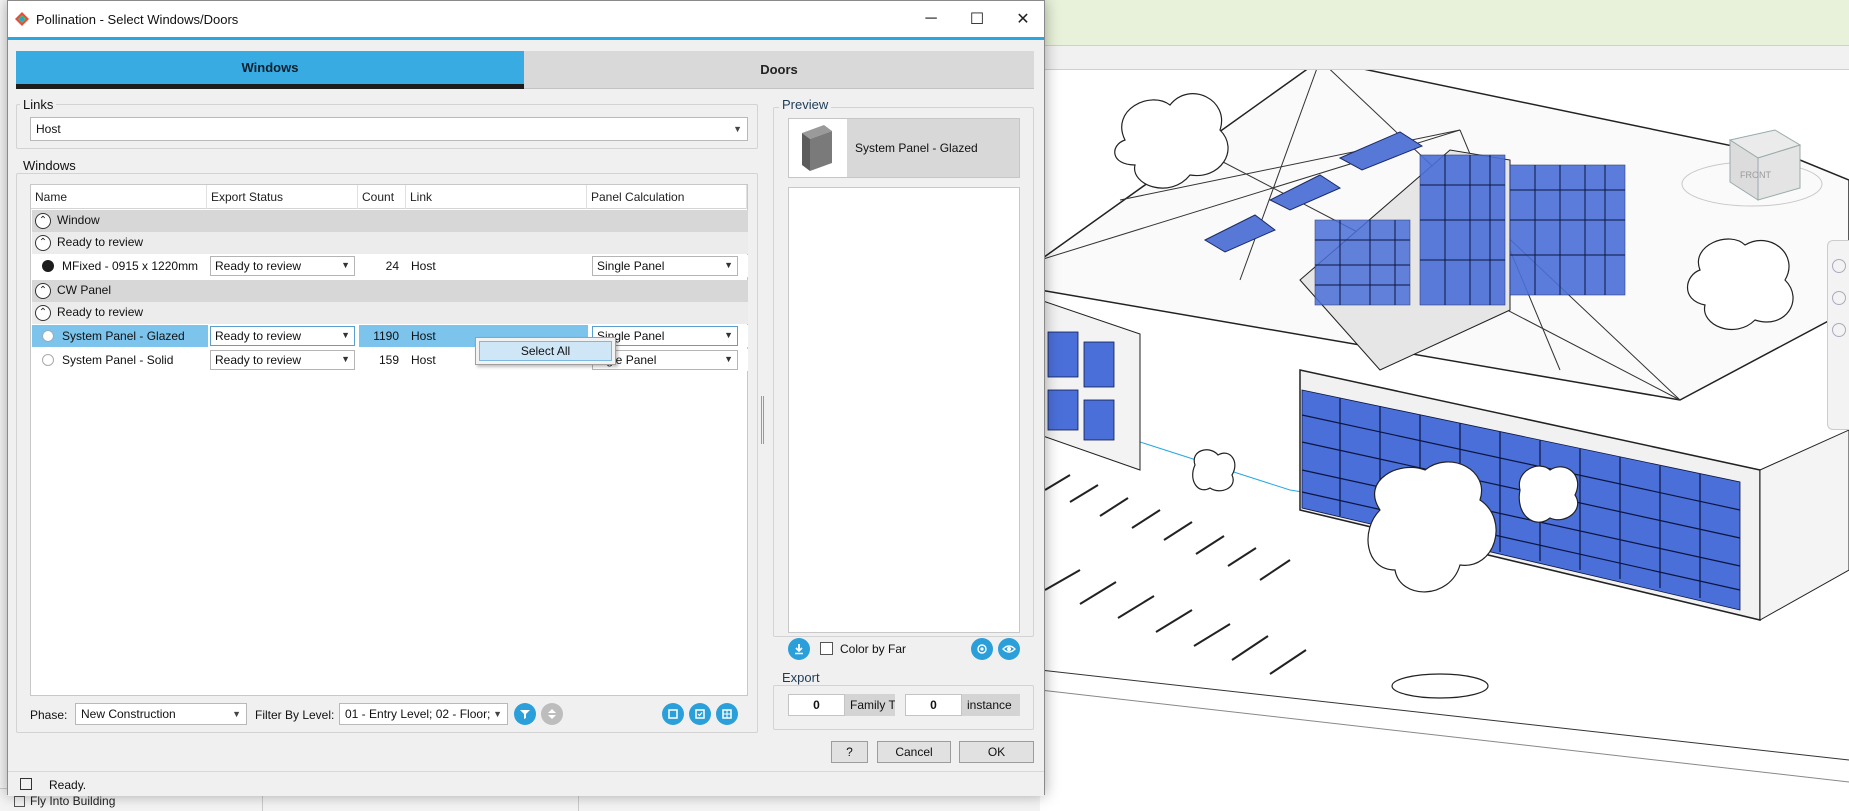 Image resolution: width=1849 pixels, height=811 pixels. What do you see at coordinates (119, 197) in the screenshot?
I see `col-name: Name` at bounding box center [119, 197].